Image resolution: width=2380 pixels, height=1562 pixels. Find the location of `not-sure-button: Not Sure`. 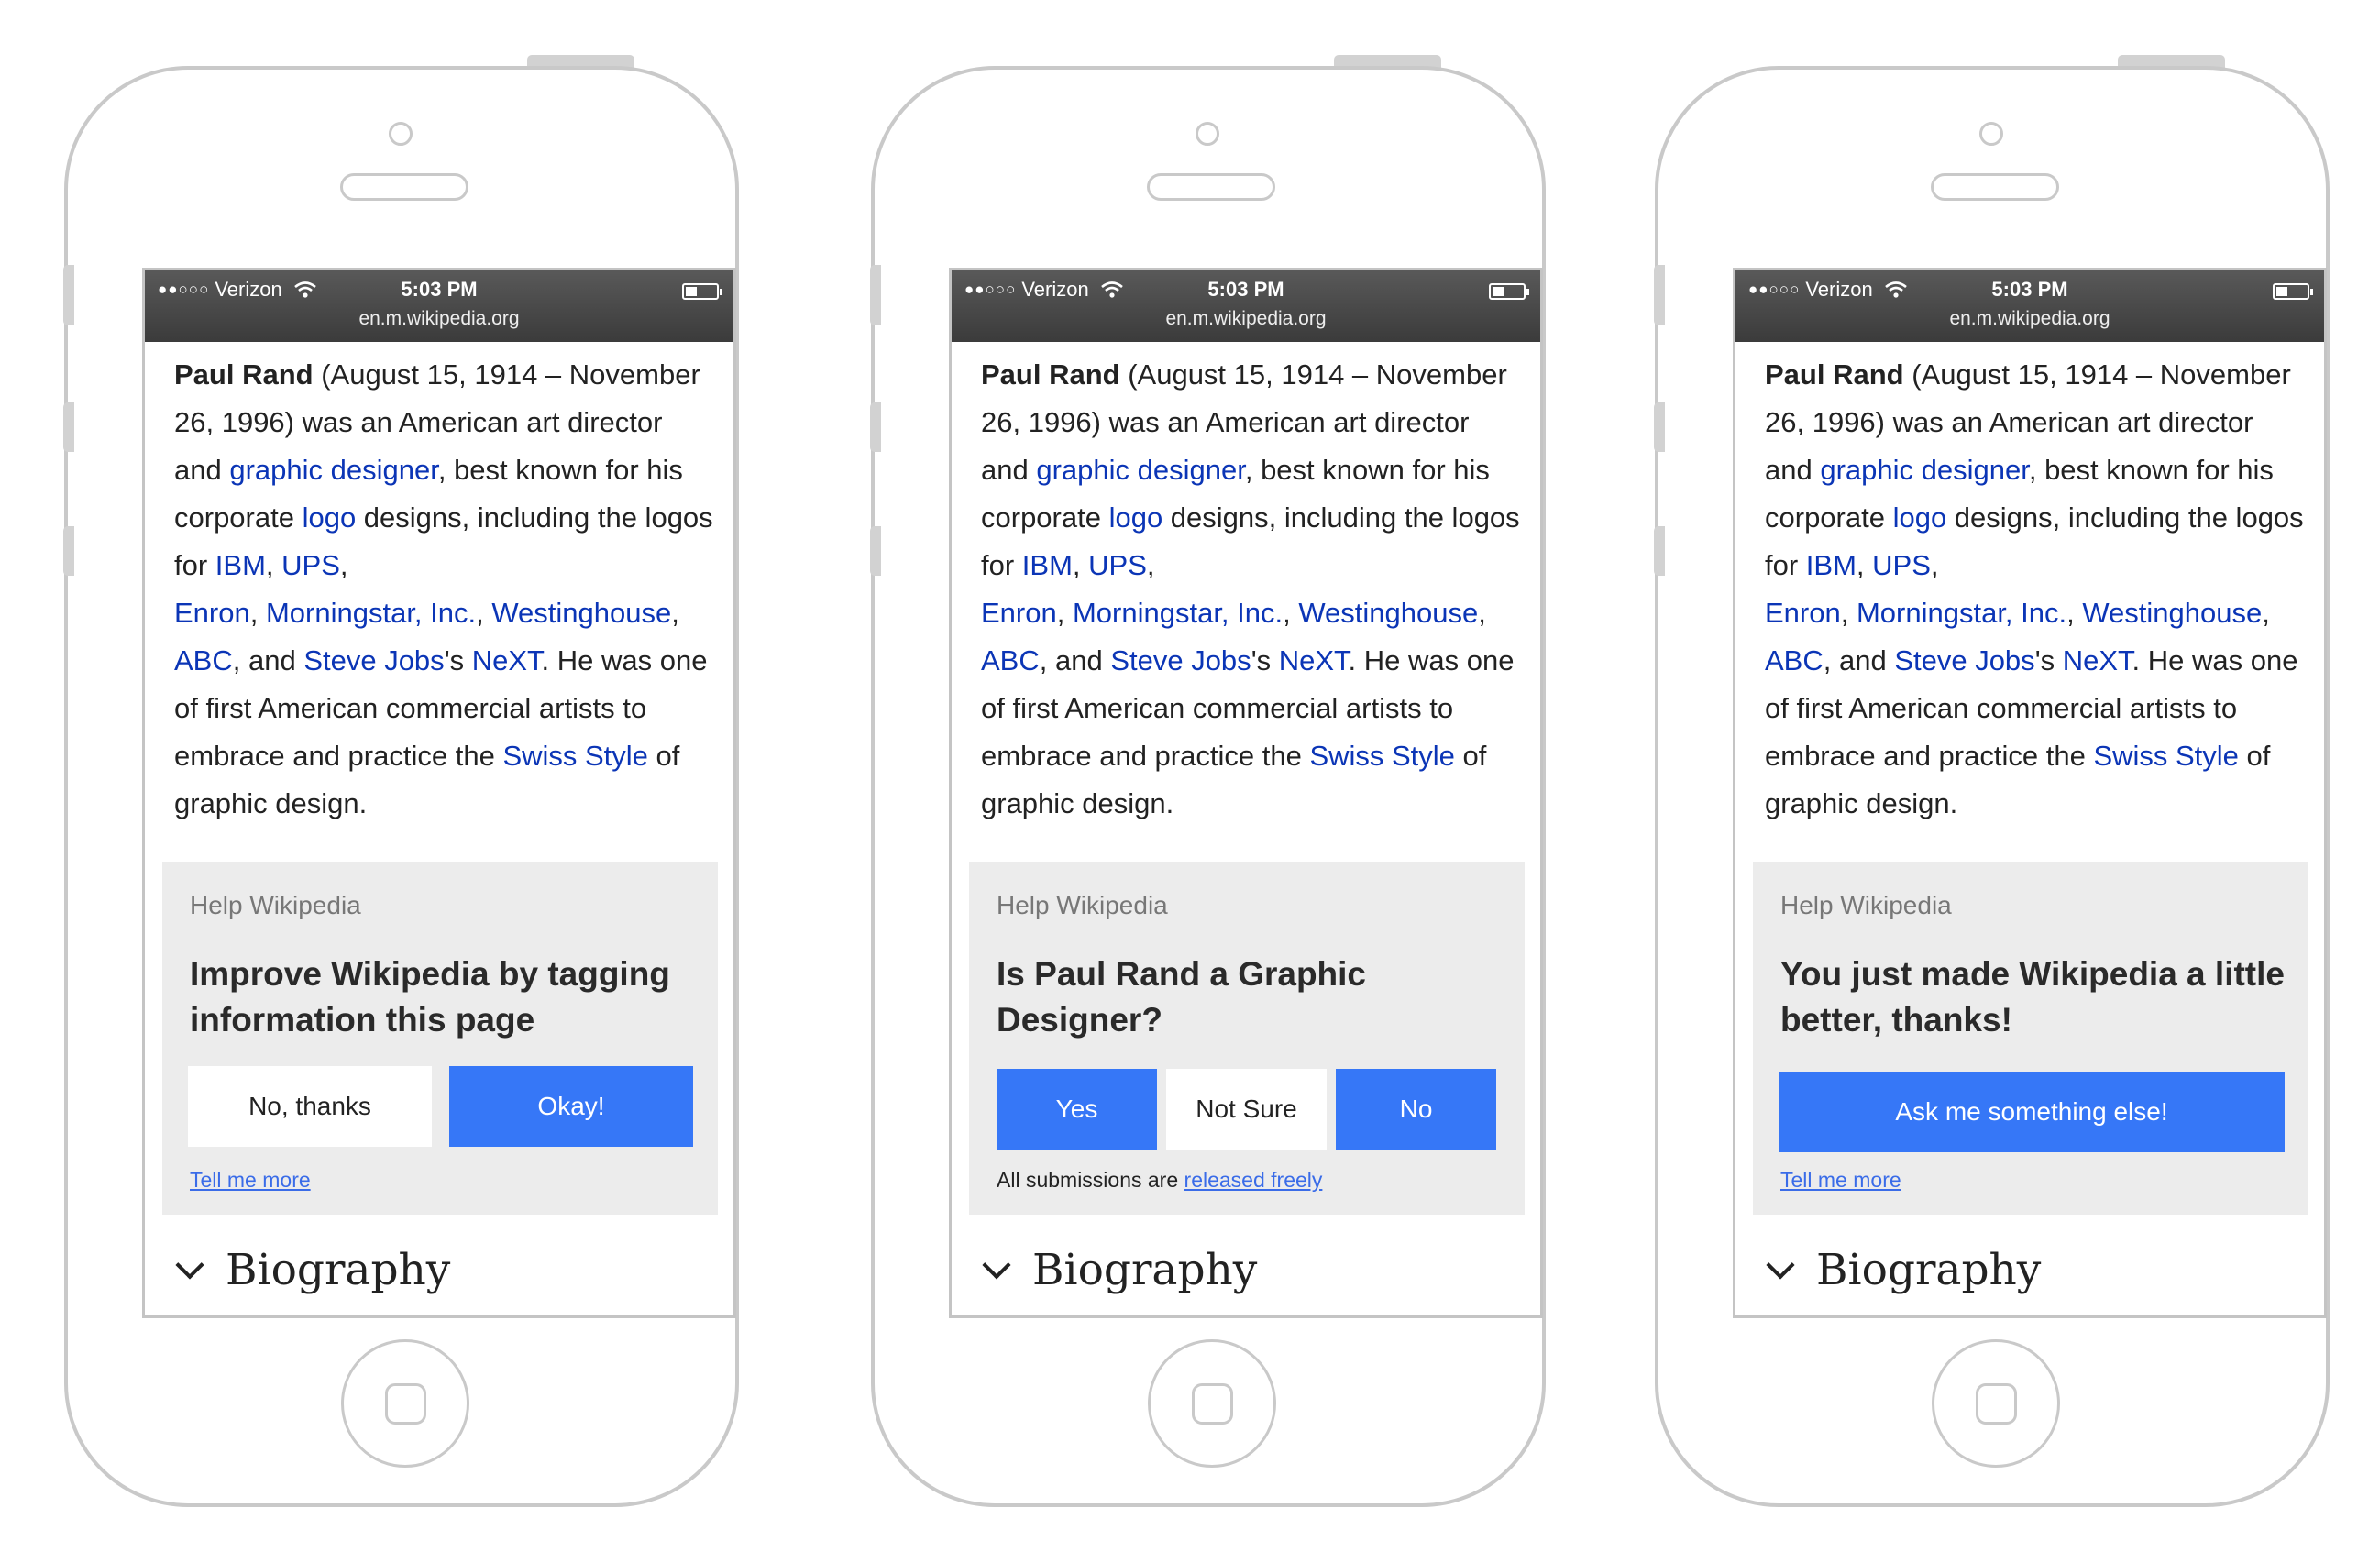

not-sure-button: Not Sure is located at coordinates (1246, 1109).